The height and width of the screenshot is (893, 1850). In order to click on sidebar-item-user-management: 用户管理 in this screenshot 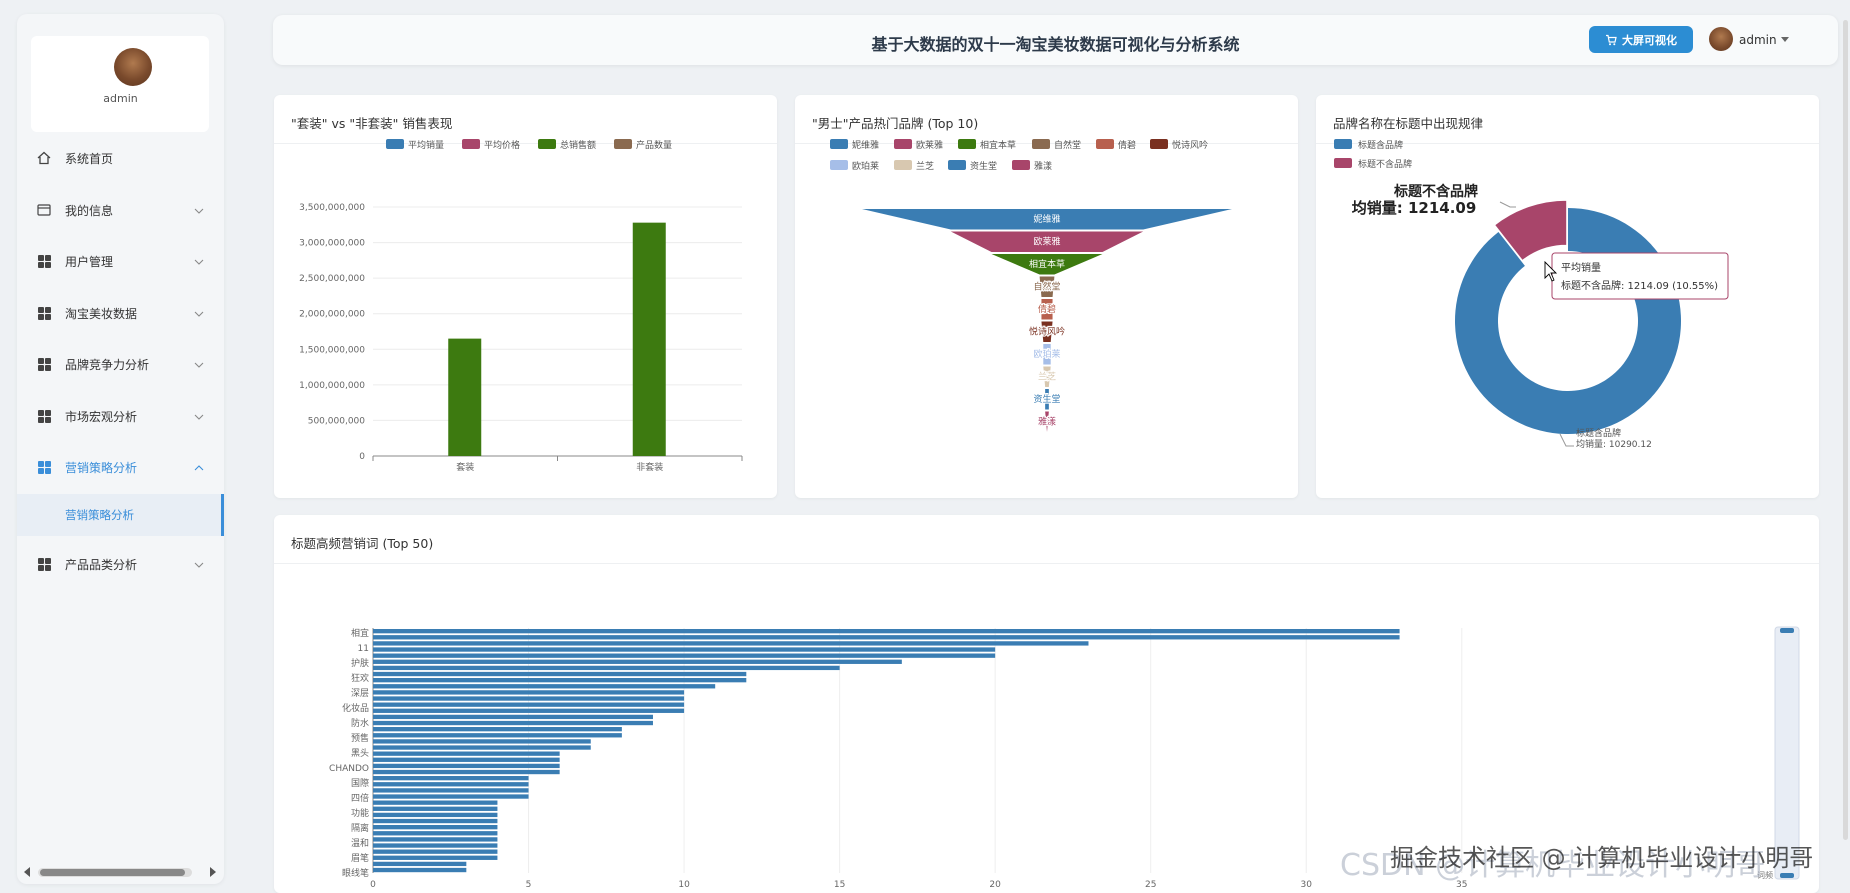, I will do `click(120, 261)`.